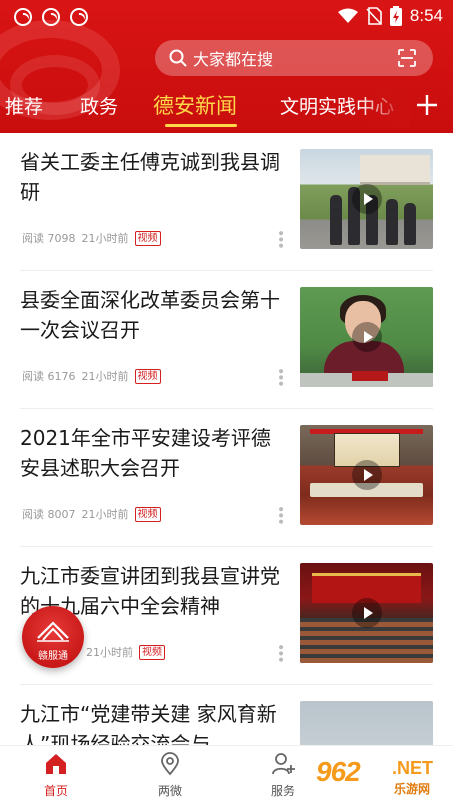  What do you see at coordinates (338, 771) in the screenshot?
I see `watermark-number: 962` at bounding box center [338, 771].